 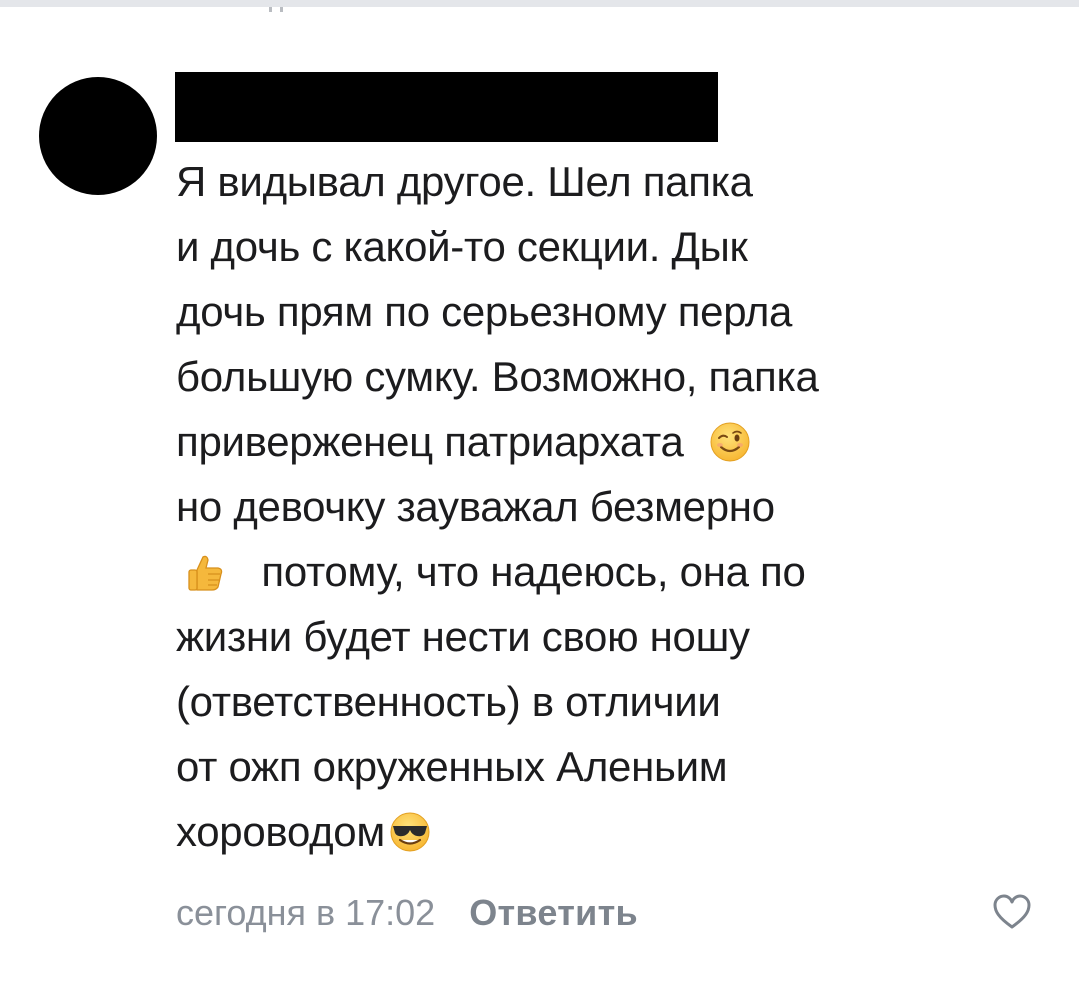 I want to click on reply-button: Ответить, so click(x=553, y=912).